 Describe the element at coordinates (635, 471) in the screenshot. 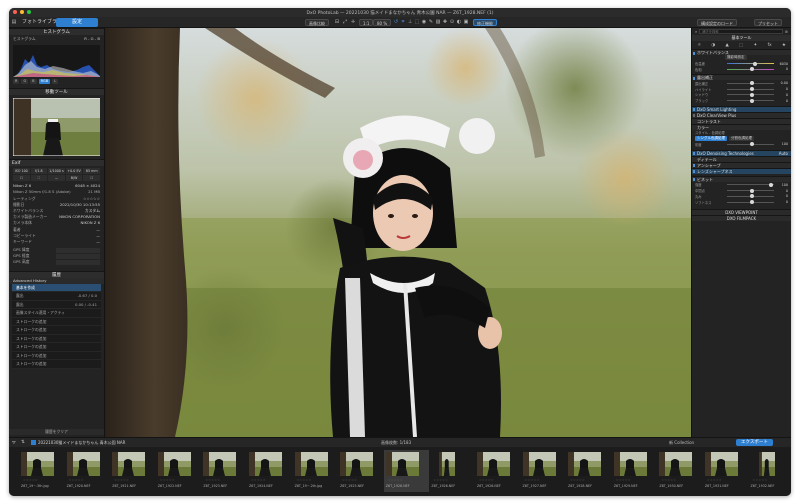

I see `filmstrip-thumbnail: ☆☆☆☆☆ Z6T_1929.NEF` at that location.